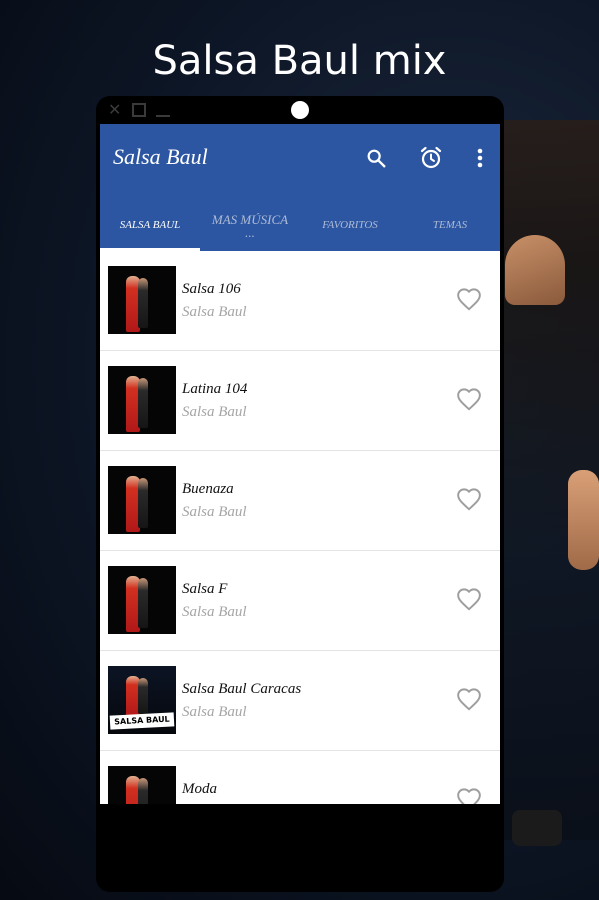  What do you see at coordinates (450, 225) in the screenshot?
I see `tab-temas: TEMAS` at bounding box center [450, 225].